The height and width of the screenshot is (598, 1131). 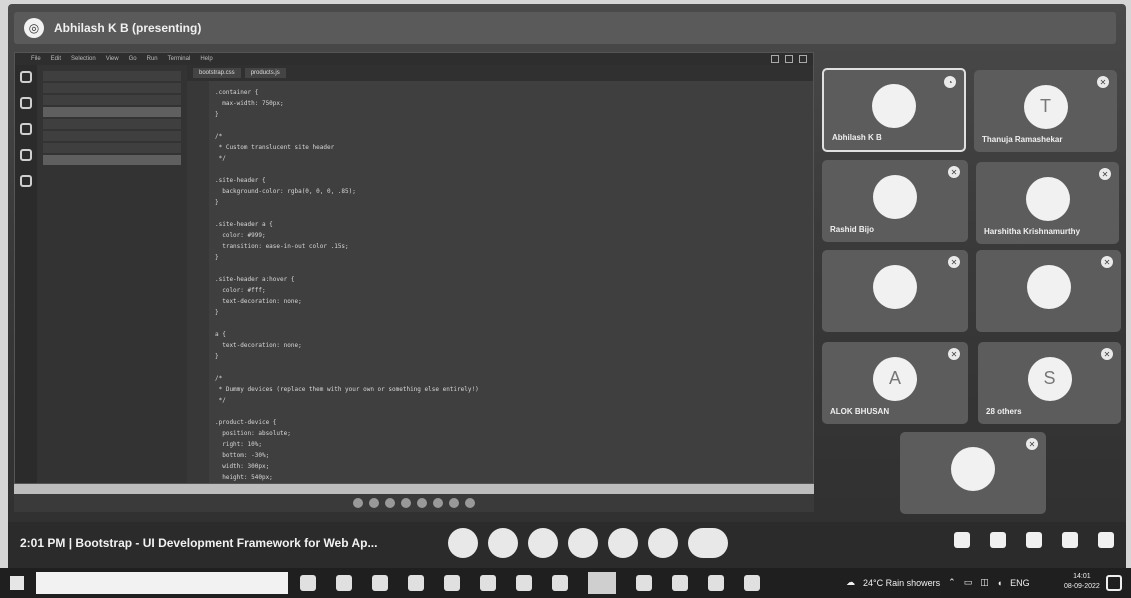 I want to click on widgets-icon, so click(x=344, y=583).